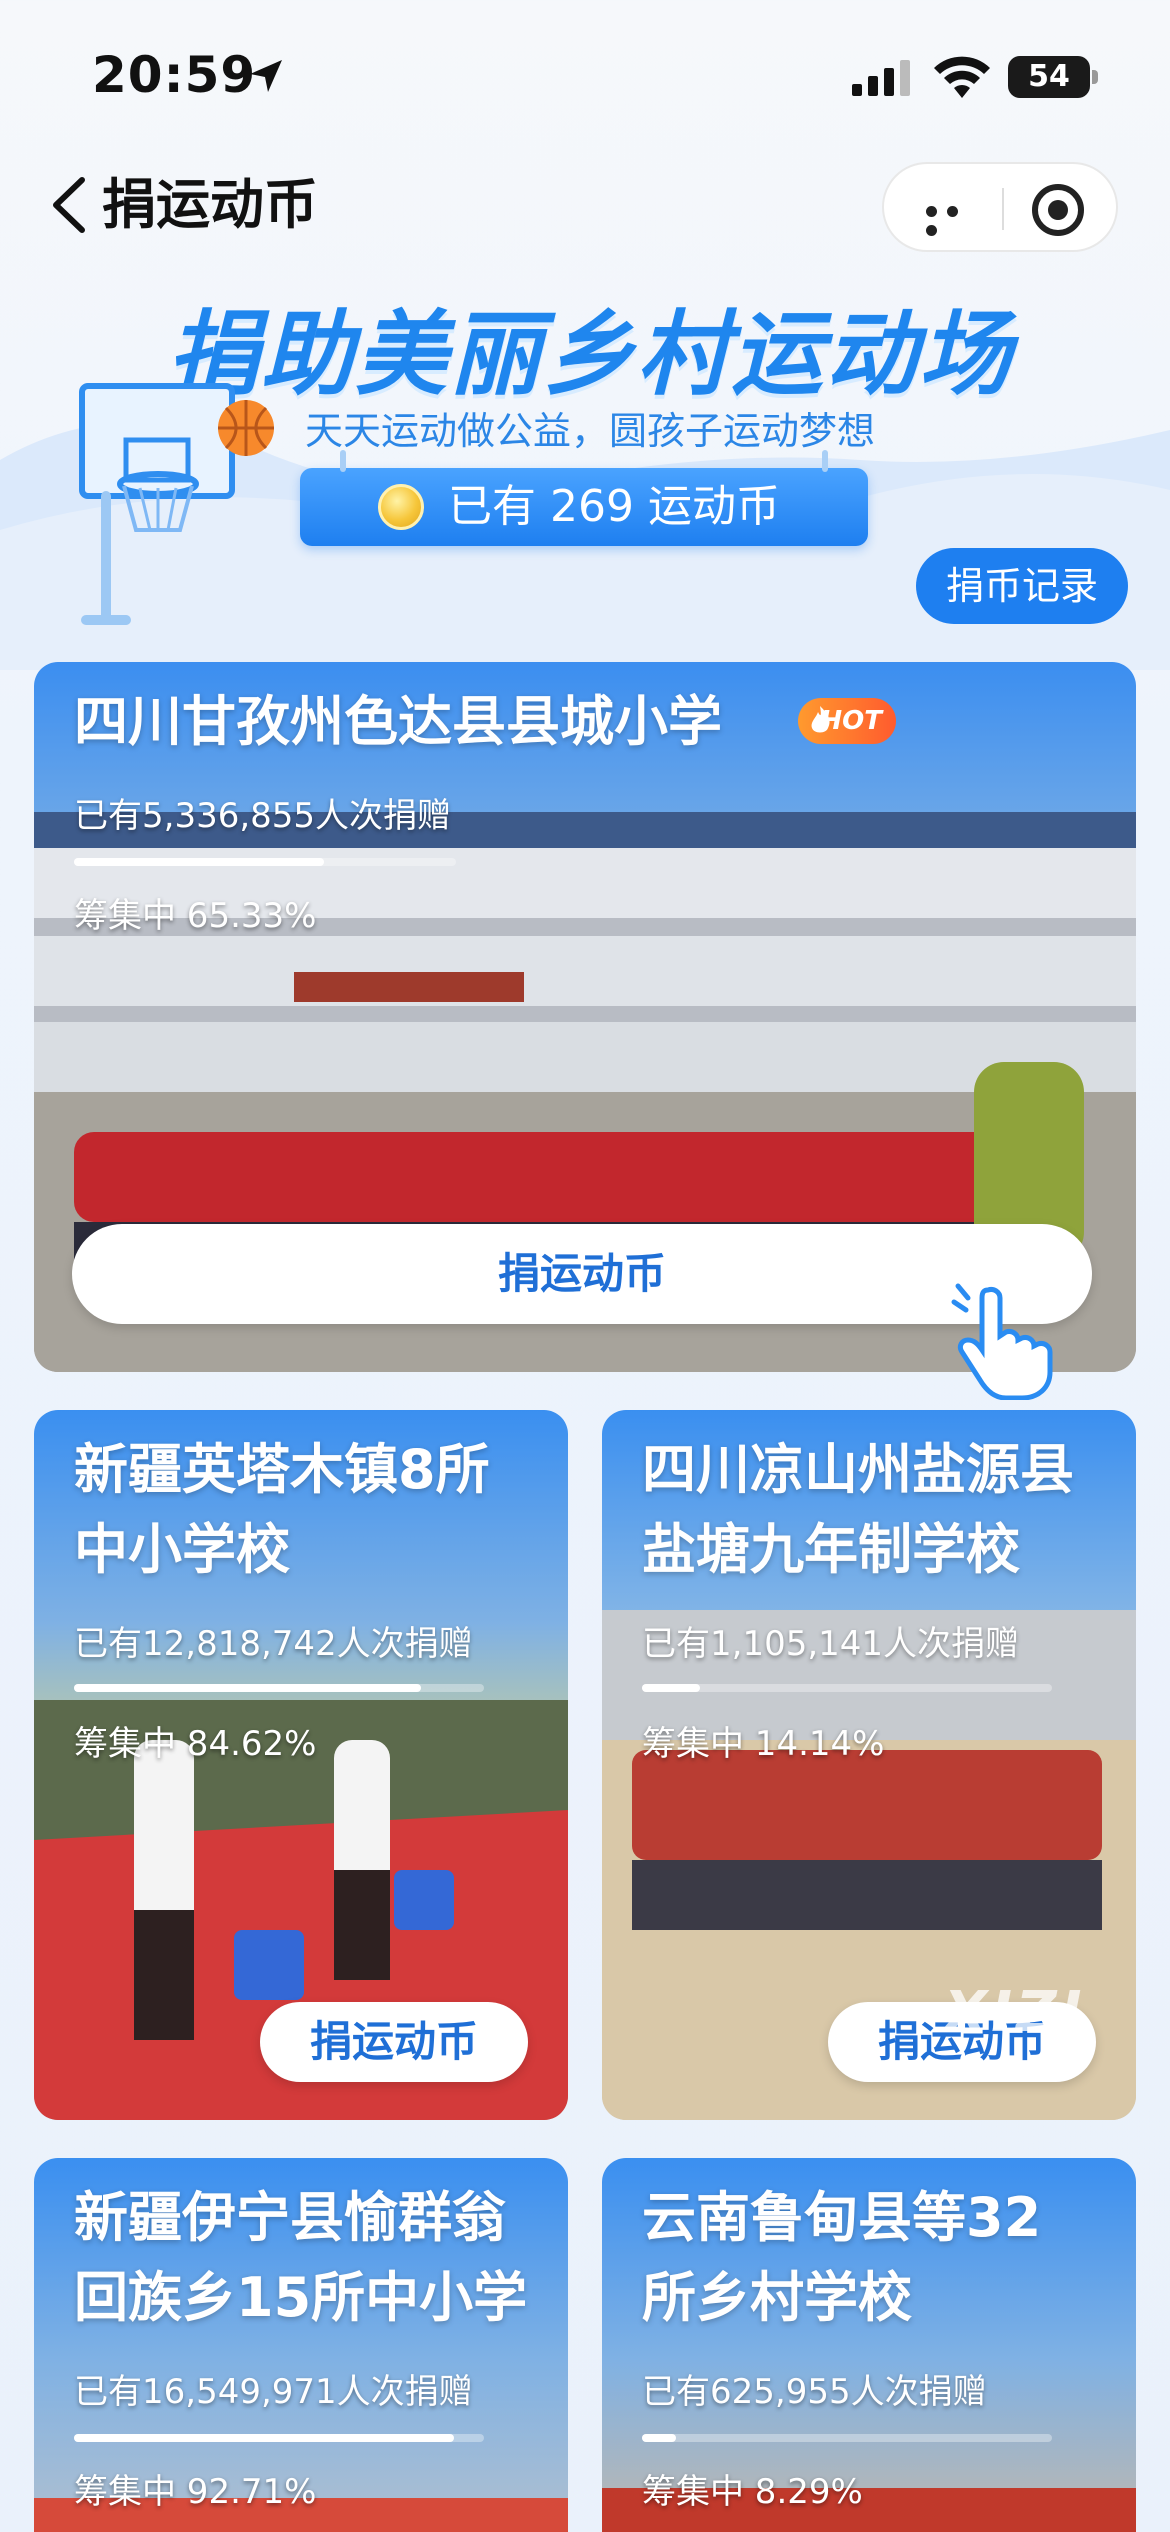 This screenshot has height=2532, width=1170. I want to click on wifi-icon, so click(962, 77).